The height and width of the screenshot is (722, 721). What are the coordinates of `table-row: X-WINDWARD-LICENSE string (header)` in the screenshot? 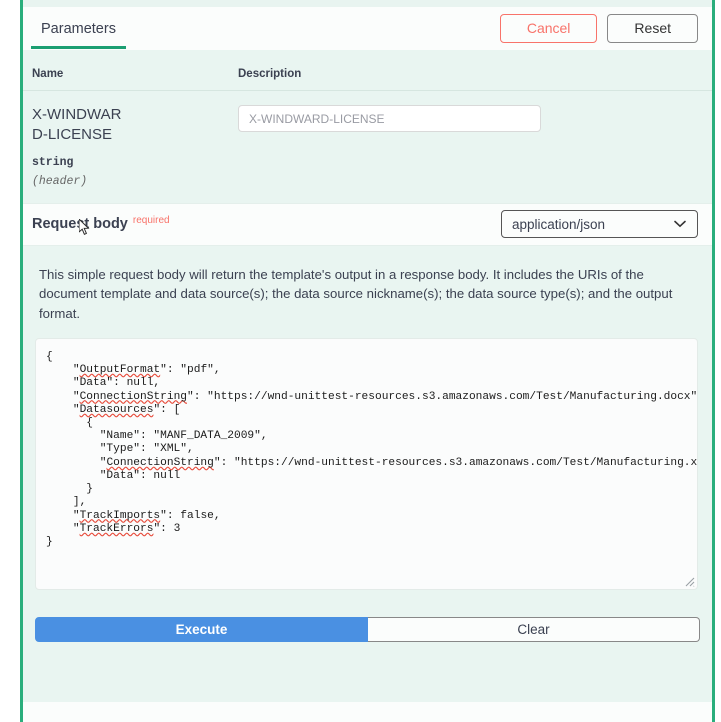 It's located at (367, 140).